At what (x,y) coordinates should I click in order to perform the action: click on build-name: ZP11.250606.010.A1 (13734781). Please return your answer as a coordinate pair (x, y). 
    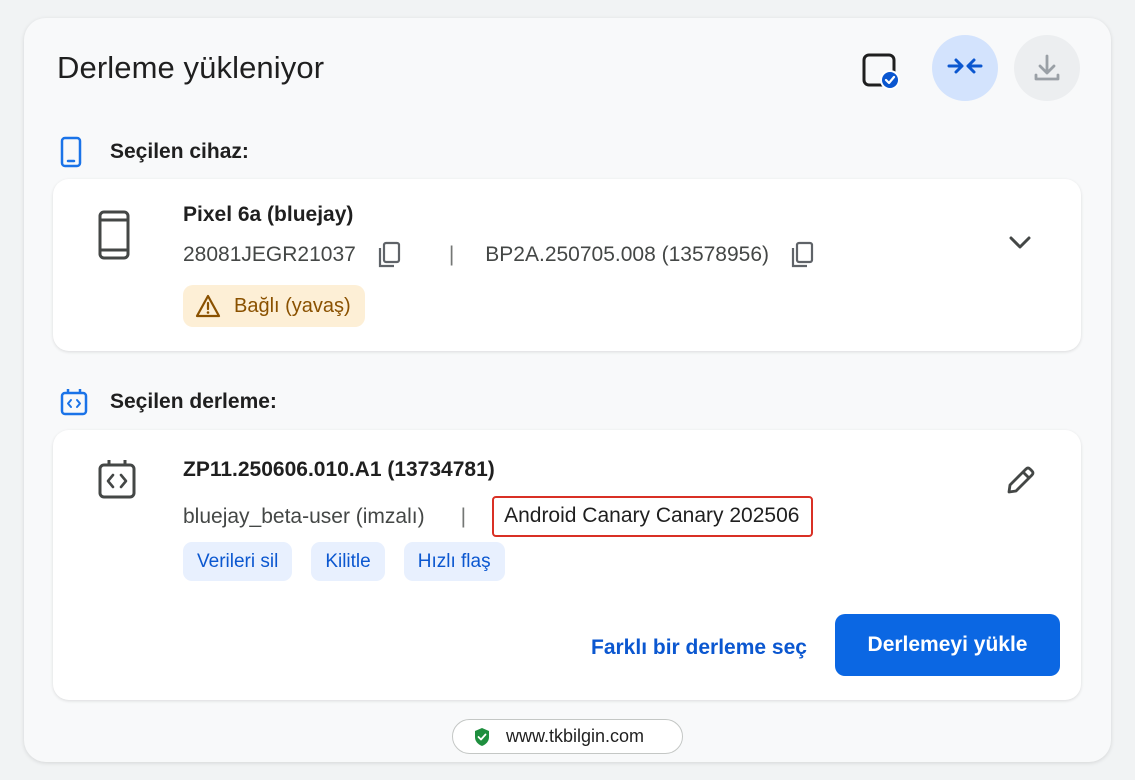
    Looking at the image, I should click on (339, 469).